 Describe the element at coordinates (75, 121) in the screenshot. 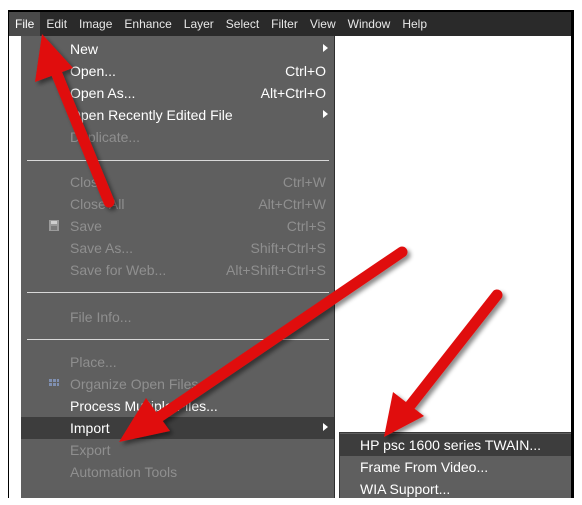

I see `annotation-arrow-file` at that location.